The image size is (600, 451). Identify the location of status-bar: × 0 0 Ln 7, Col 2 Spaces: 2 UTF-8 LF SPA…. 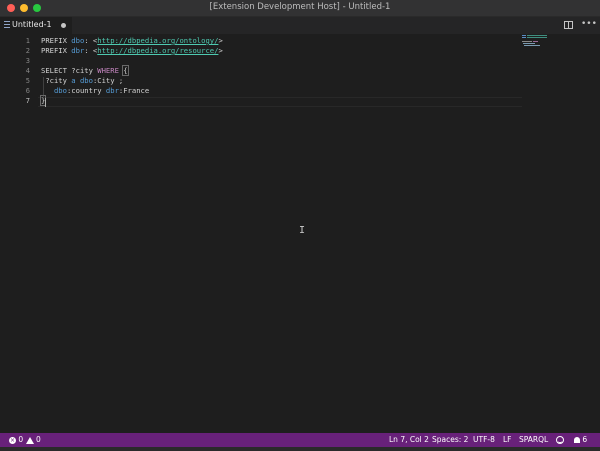
(300, 440).